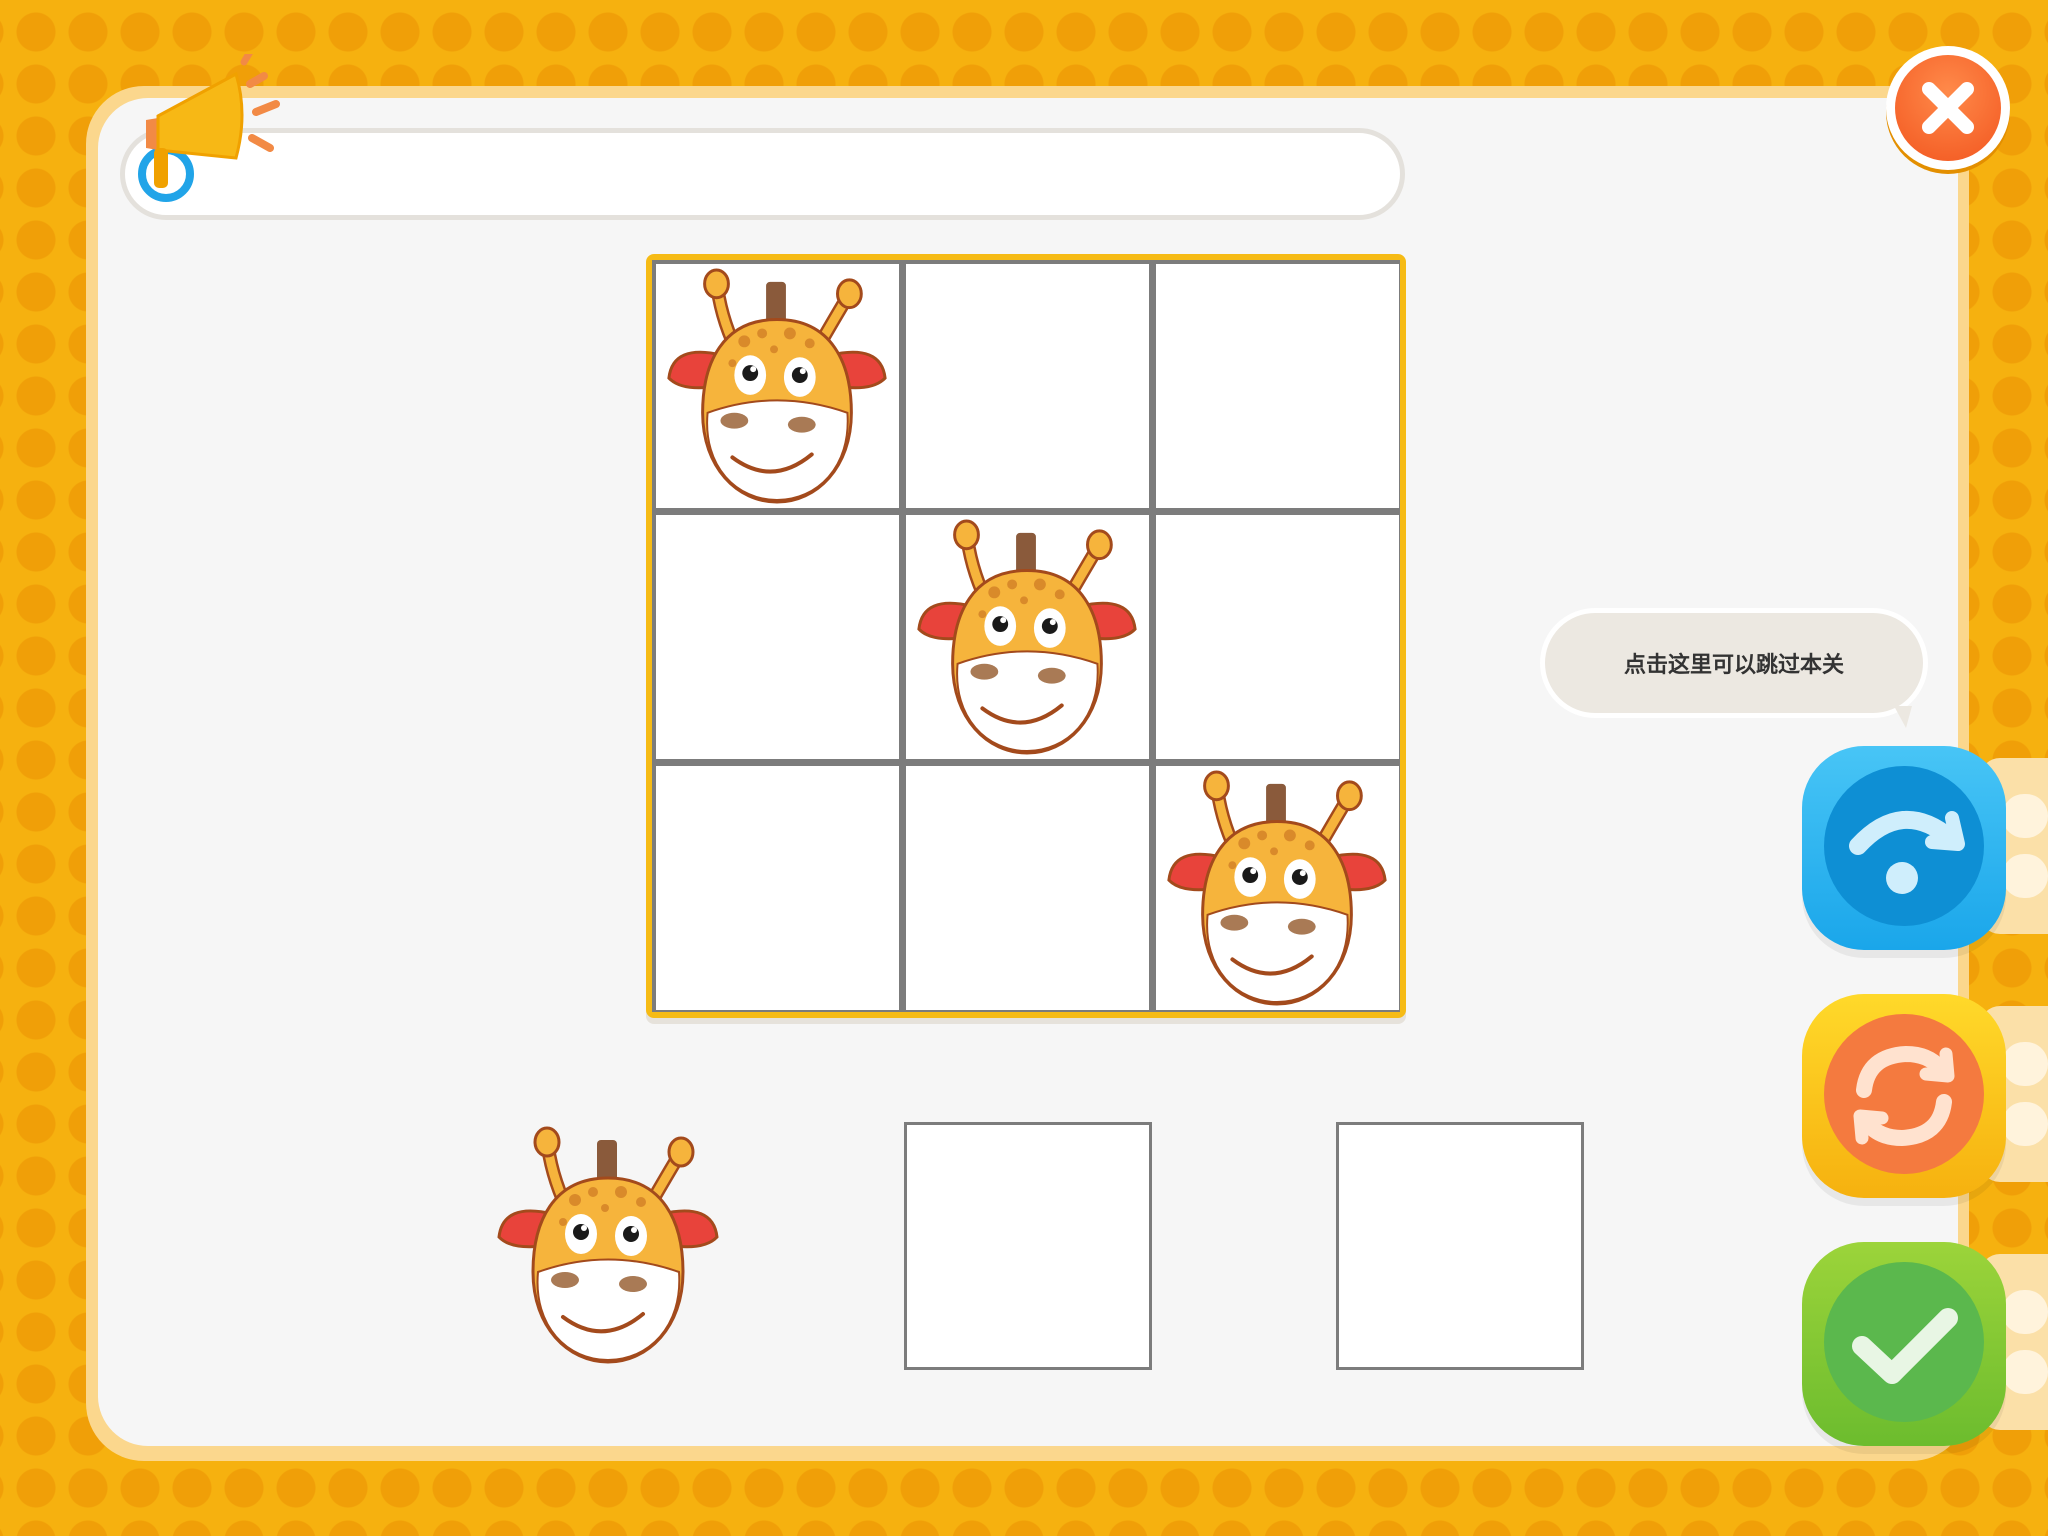 The height and width of the screenshot is (1536, 2048). I want to click on refresh-button, so click(1904, 1096).